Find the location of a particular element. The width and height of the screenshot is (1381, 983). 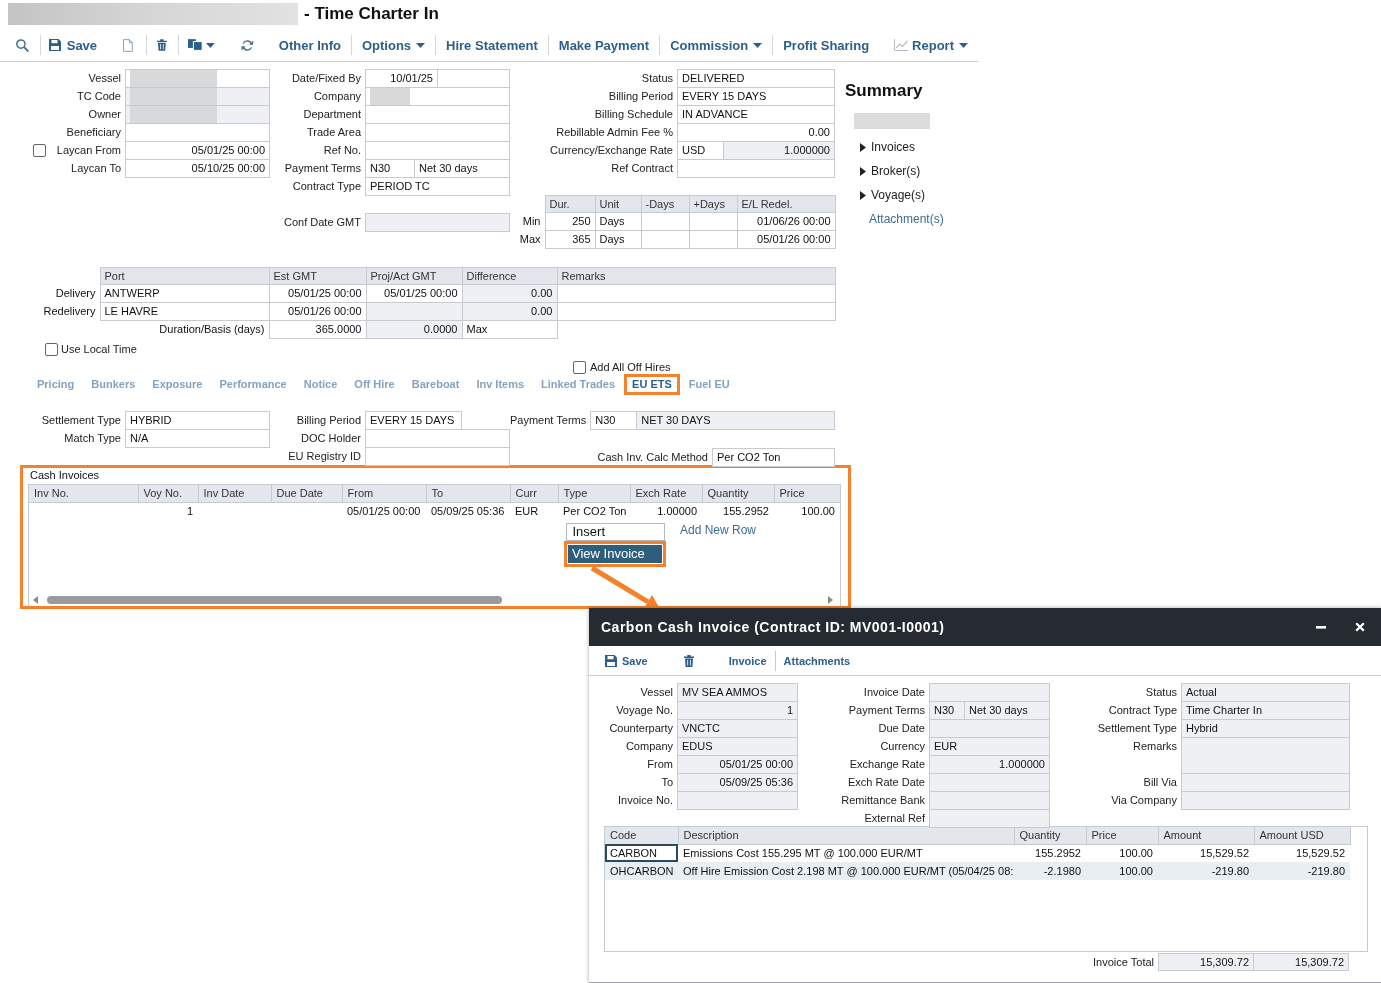

field-label: Remarks is located at coordinates (1155, 746).